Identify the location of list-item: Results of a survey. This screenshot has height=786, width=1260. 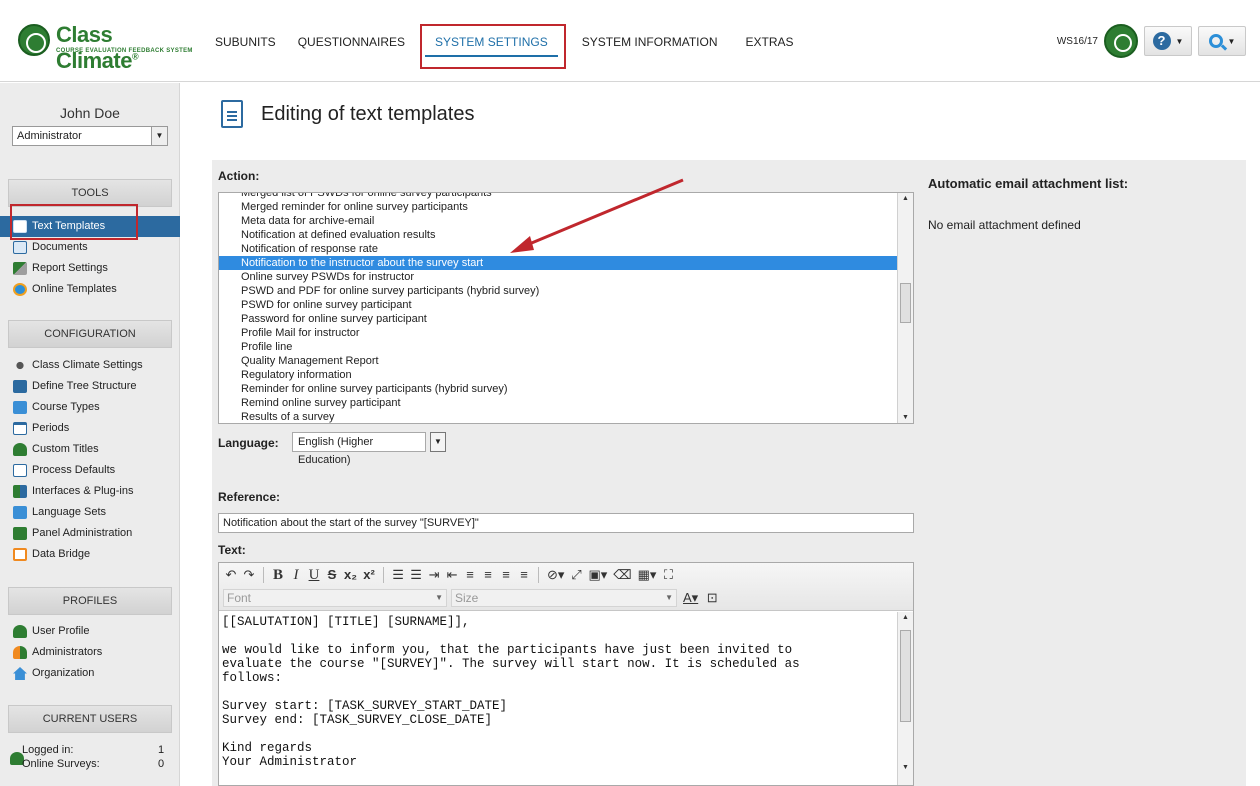
(566, 416).